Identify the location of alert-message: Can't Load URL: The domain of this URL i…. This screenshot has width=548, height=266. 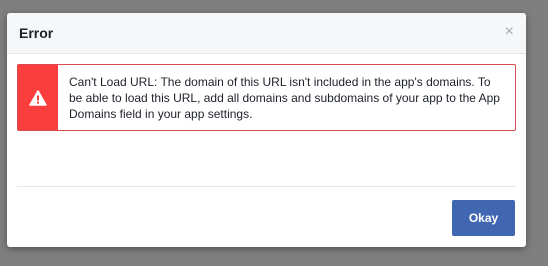
(284, 98).